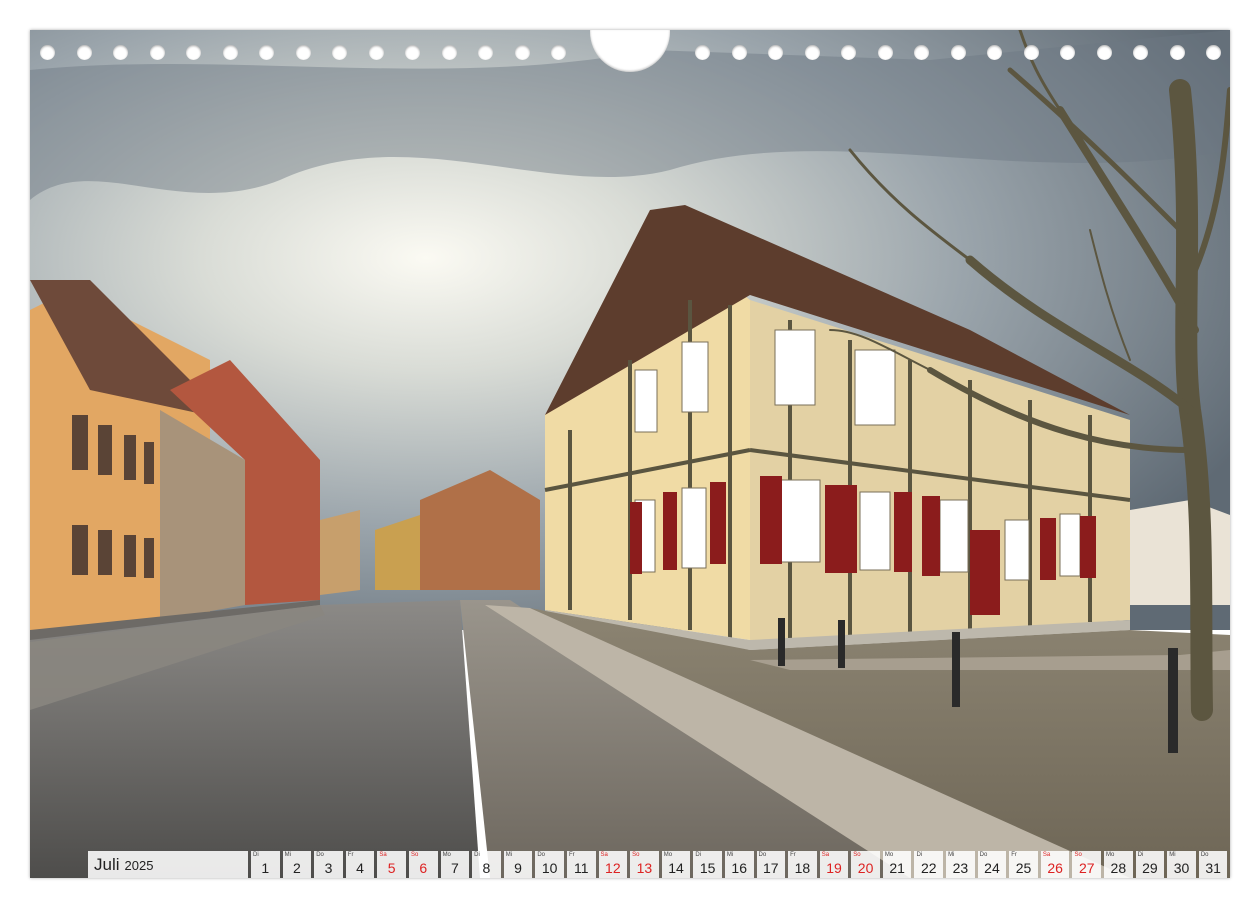  I want to click on month-name: Juli, so click(107, 864).